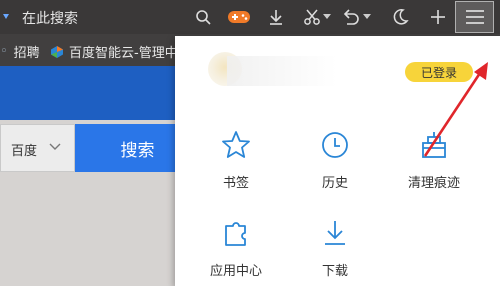  What do you see at coordinates (26, 53) in the screenshot?
I see `bookmark-label: 招聘` at bounding box center [26, 53].